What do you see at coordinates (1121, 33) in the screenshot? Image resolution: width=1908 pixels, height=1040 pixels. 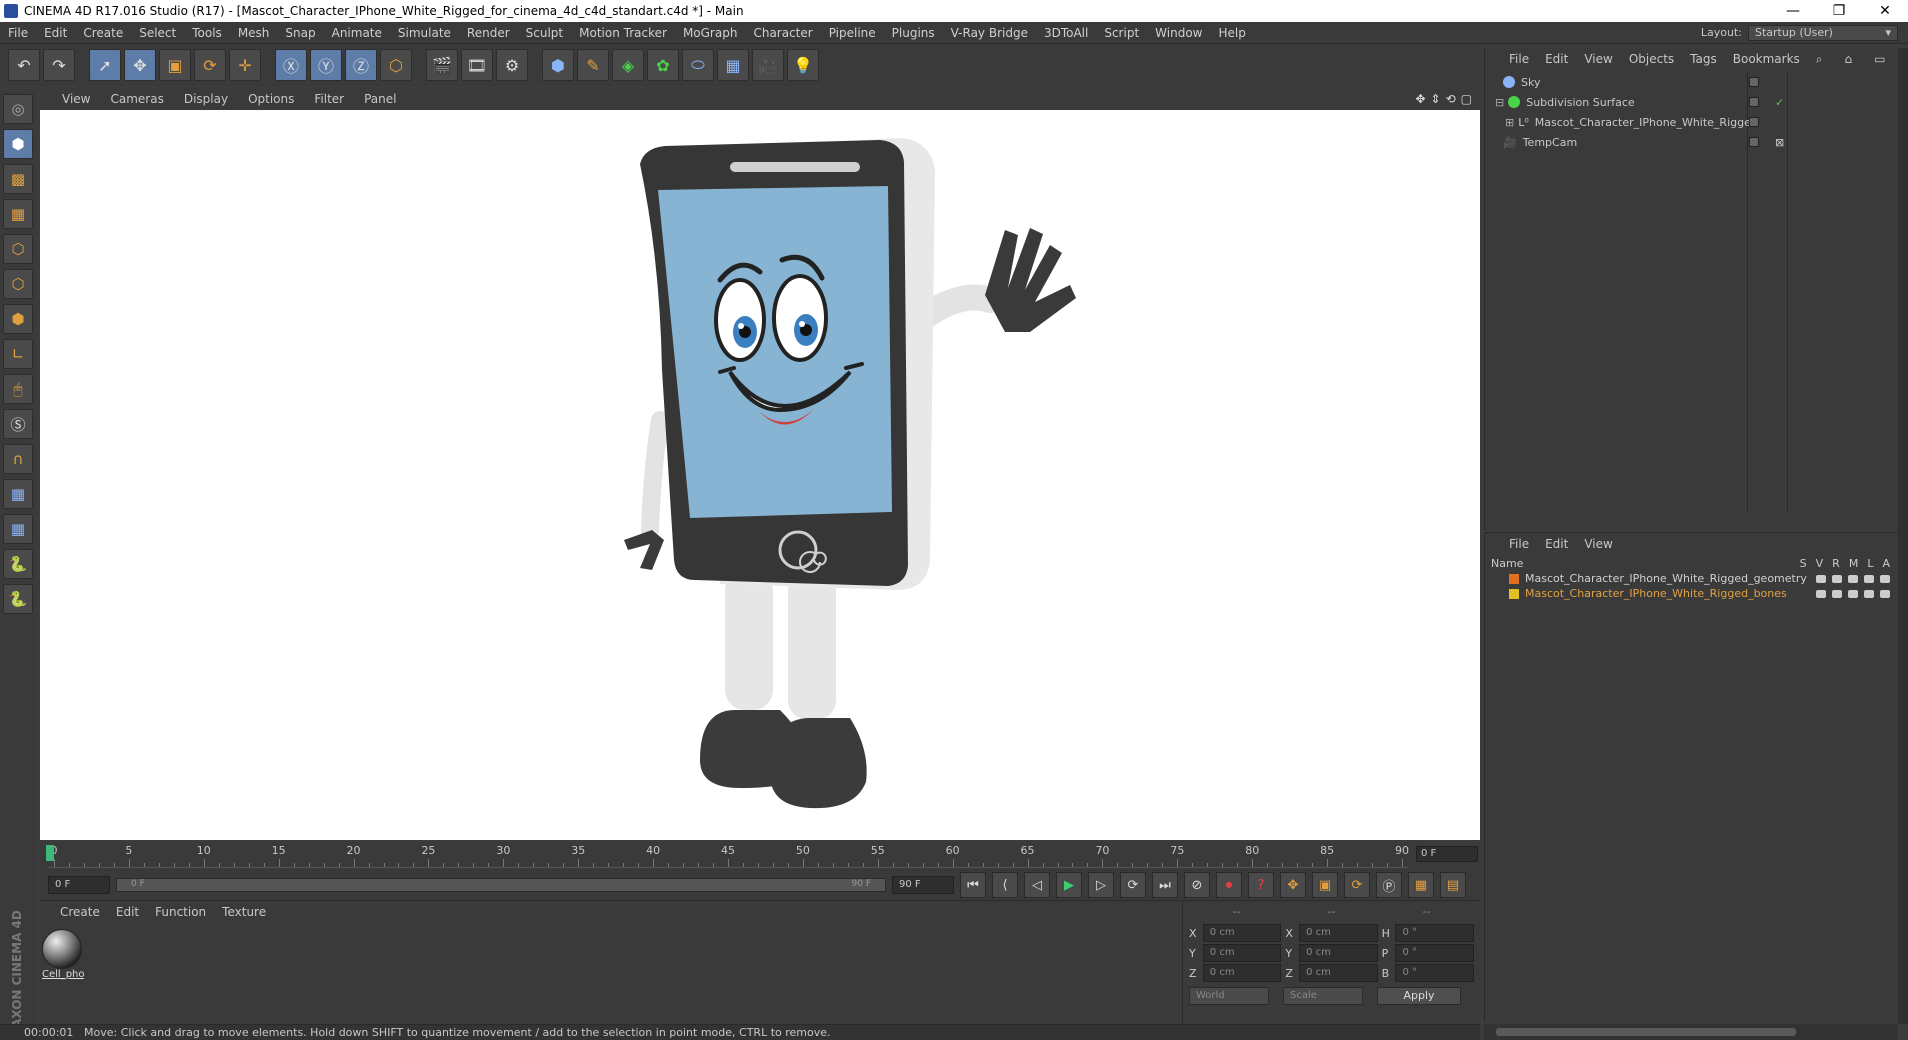 I see `menu-script: Script` at bounding box center [1121, 33].